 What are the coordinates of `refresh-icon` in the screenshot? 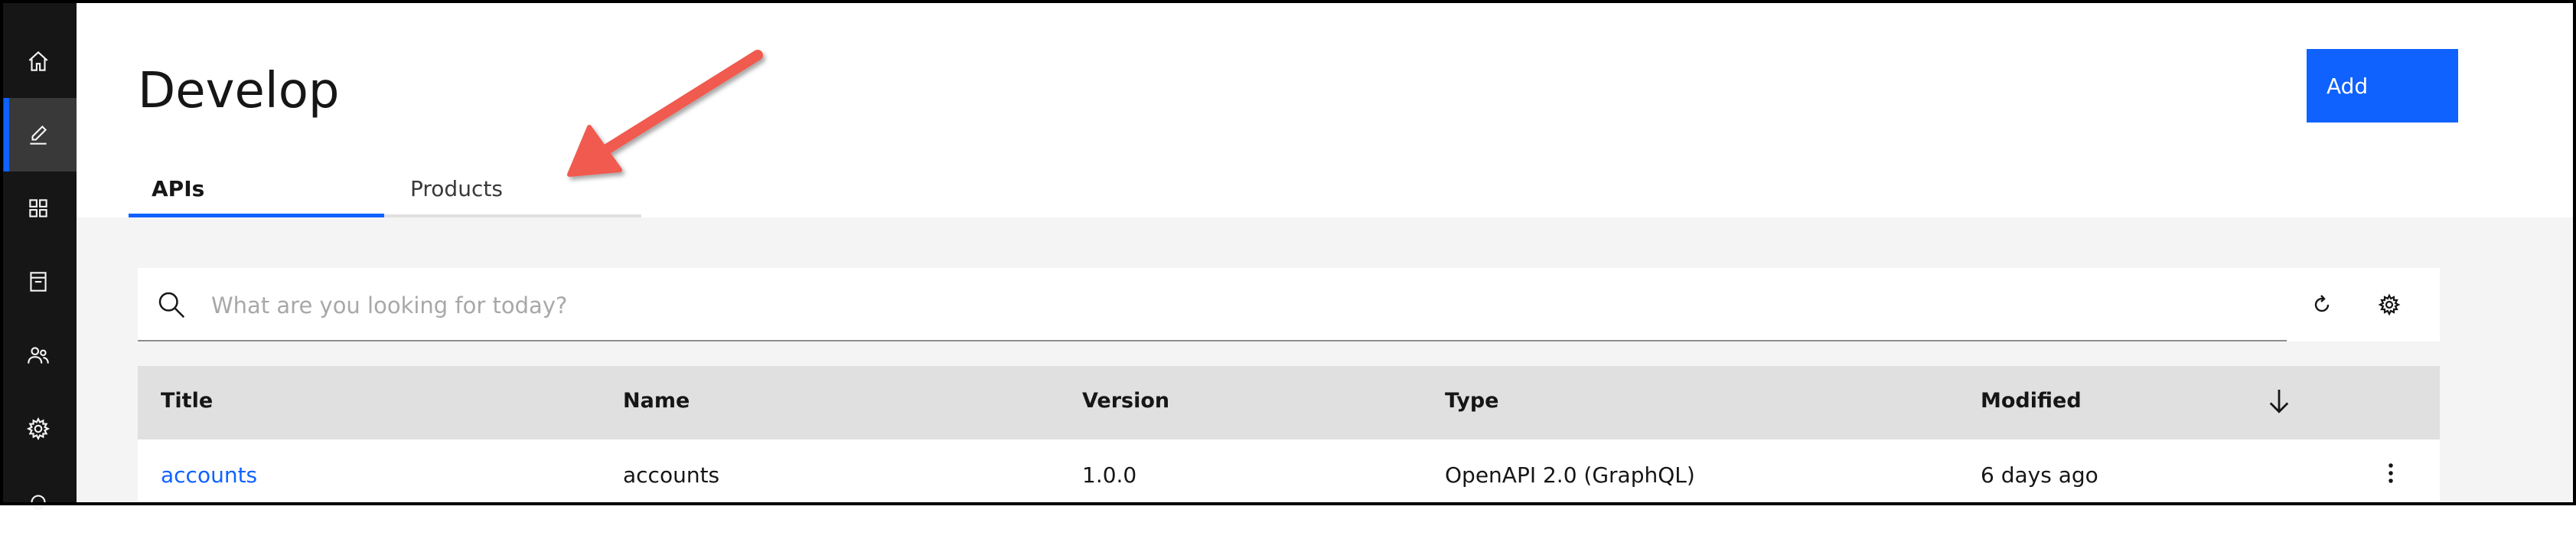 It's located at (2322, 303).